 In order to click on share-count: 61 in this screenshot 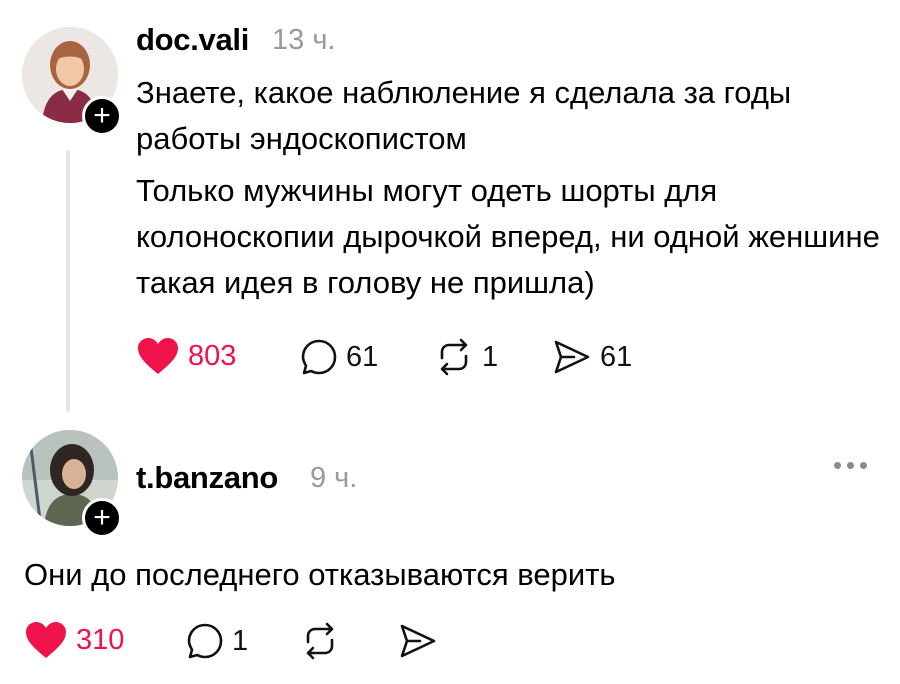, I will do `click(616, 356)`.